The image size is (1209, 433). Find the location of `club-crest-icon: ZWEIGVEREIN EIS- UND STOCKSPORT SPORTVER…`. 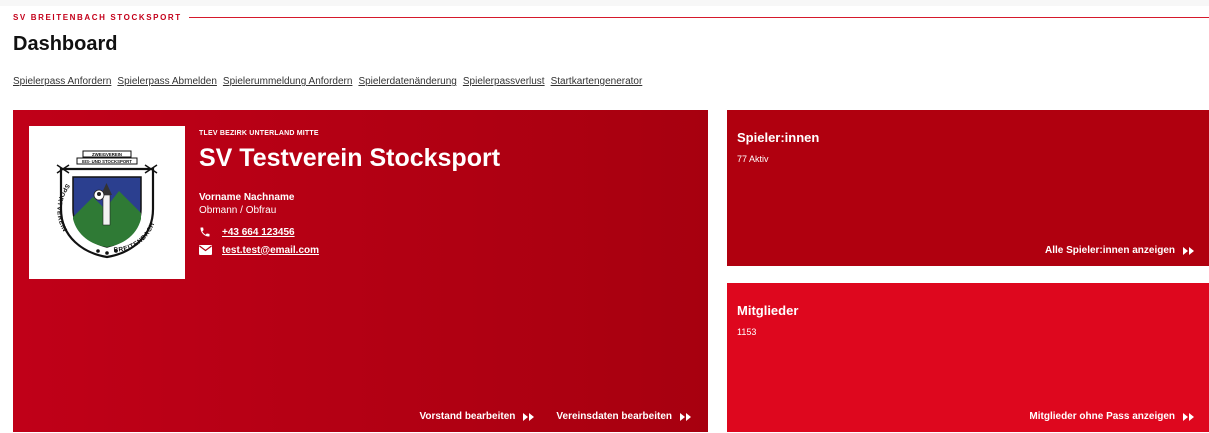

club-crest-icon: ZWEIGVEREIN EIS- UND STOCKSPORT SPORTVER… is located at coordinates (106, 204).